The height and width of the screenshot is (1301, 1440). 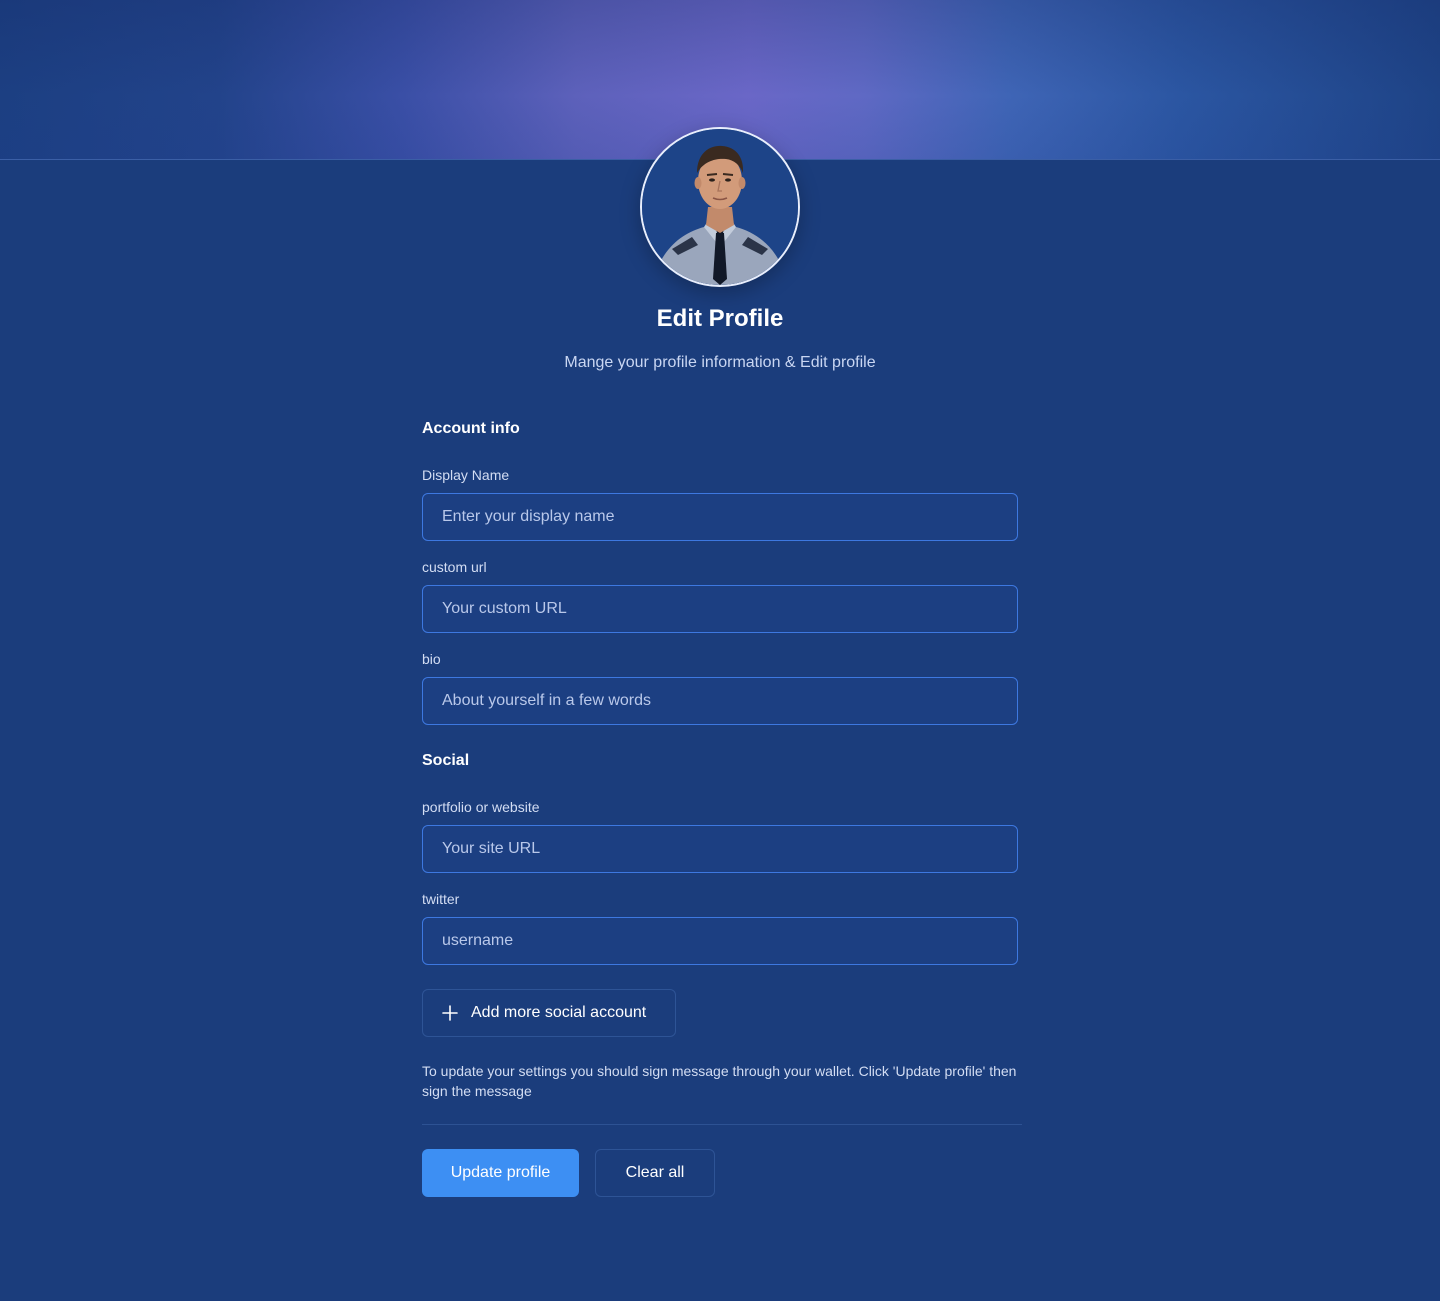 I want to click on clear-all-button: Clear all, so click(x=655, y=1173).